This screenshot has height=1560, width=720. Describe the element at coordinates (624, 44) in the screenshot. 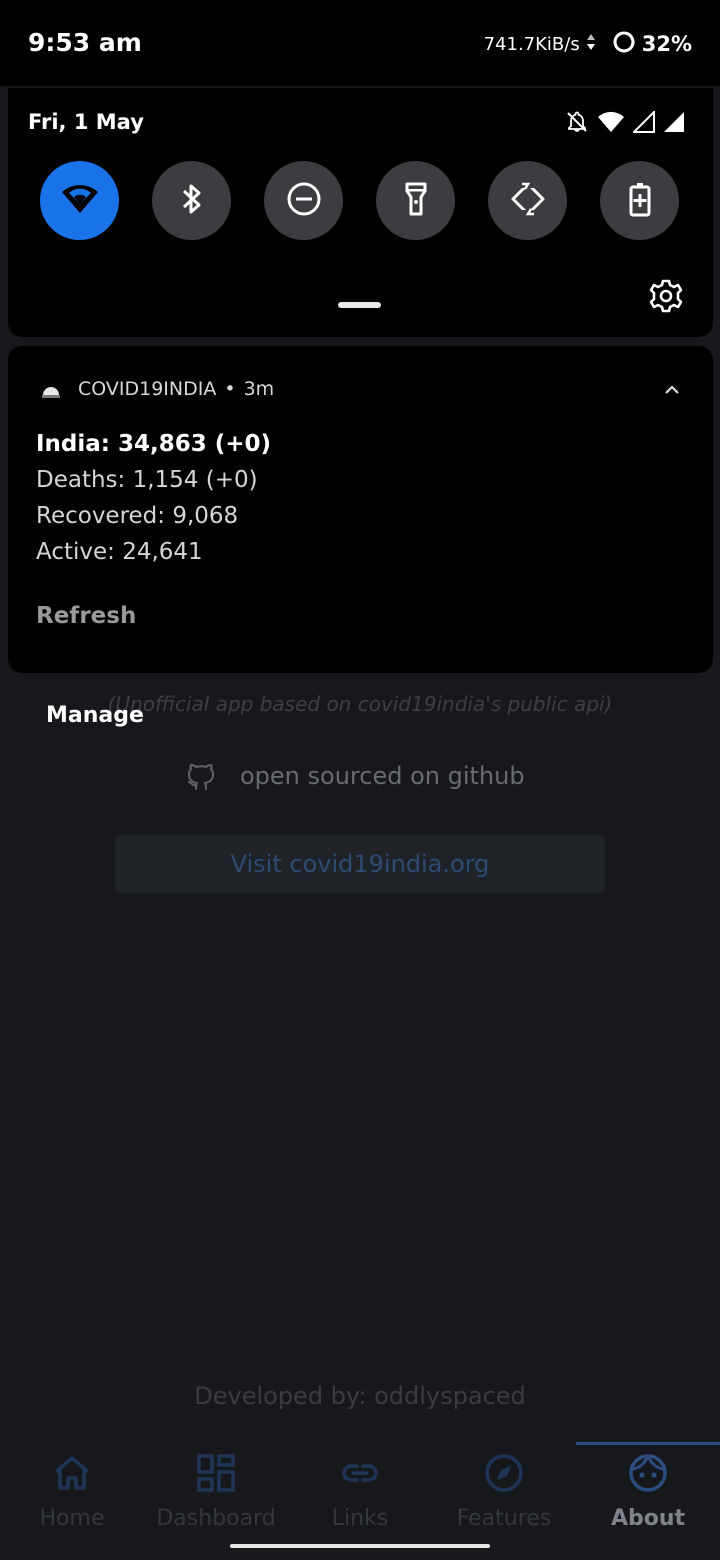

I see `battery-ring-icon` at that location.